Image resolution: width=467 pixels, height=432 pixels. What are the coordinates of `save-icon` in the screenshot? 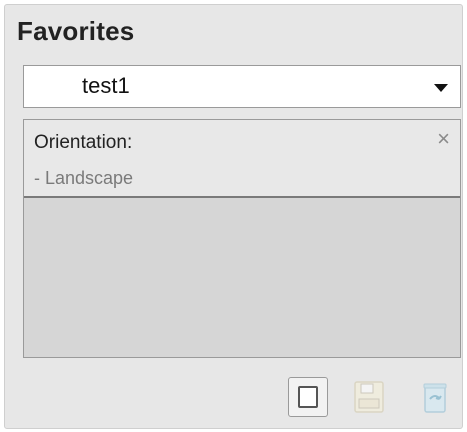 It's located at (369, 397).